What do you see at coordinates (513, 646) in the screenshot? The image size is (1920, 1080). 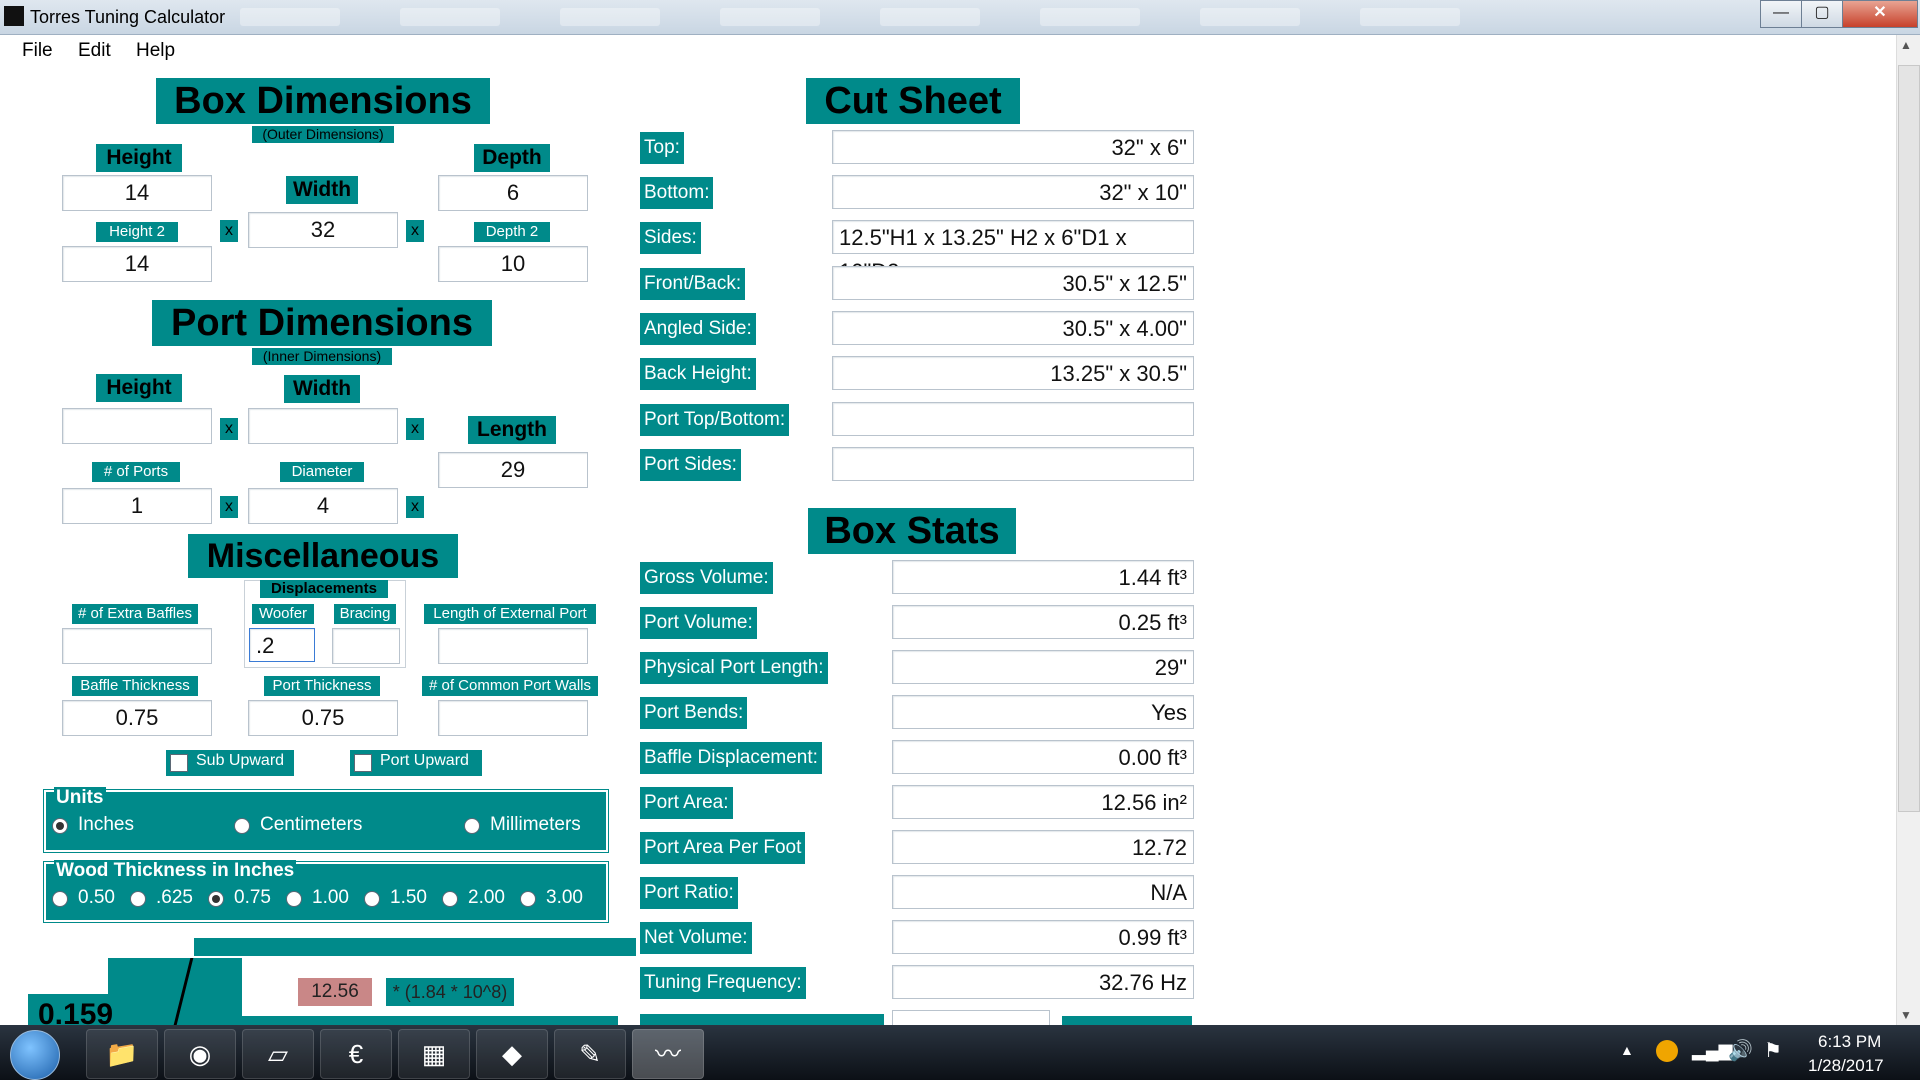 I see `external-port-length-input` at bounding box center [513, 646].